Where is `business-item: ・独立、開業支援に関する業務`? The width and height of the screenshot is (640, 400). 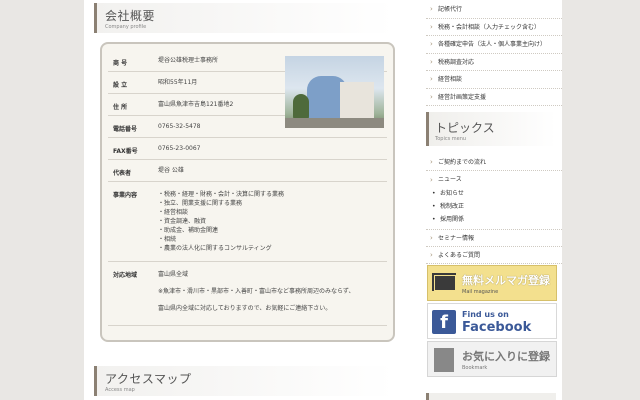
business-item: ・独立、開業支援に関する業務 is located at coordinates (200, 203).